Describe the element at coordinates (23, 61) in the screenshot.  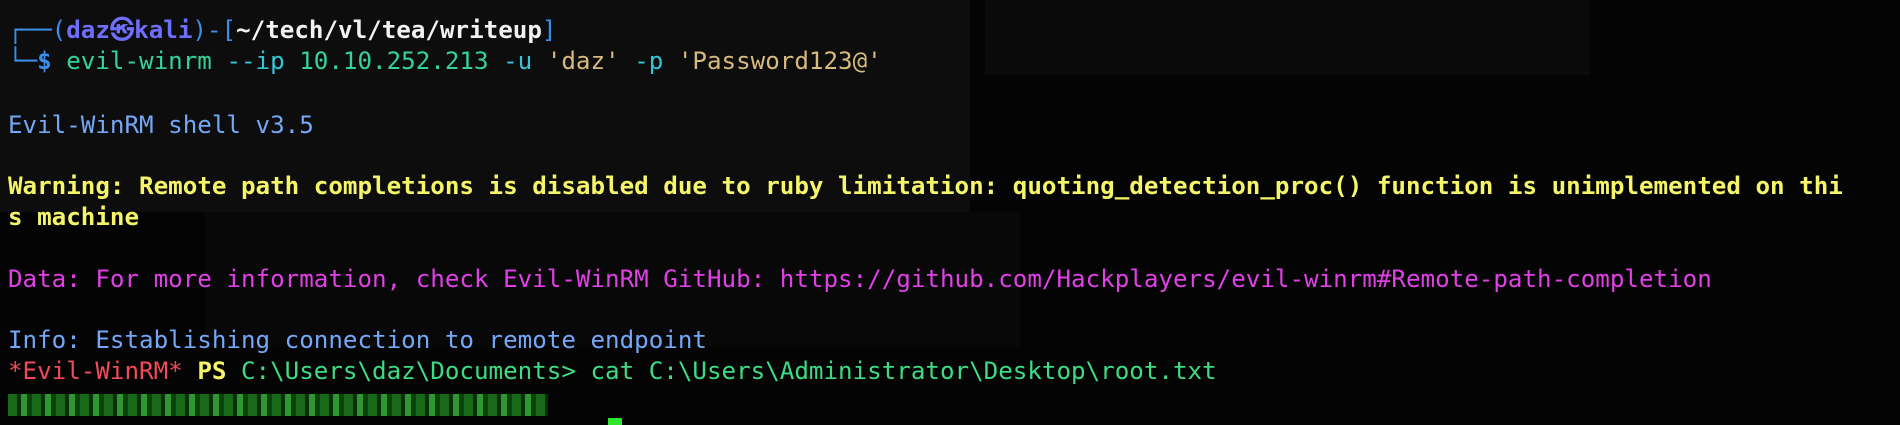
I see `prompt-frame: └─` at that location.